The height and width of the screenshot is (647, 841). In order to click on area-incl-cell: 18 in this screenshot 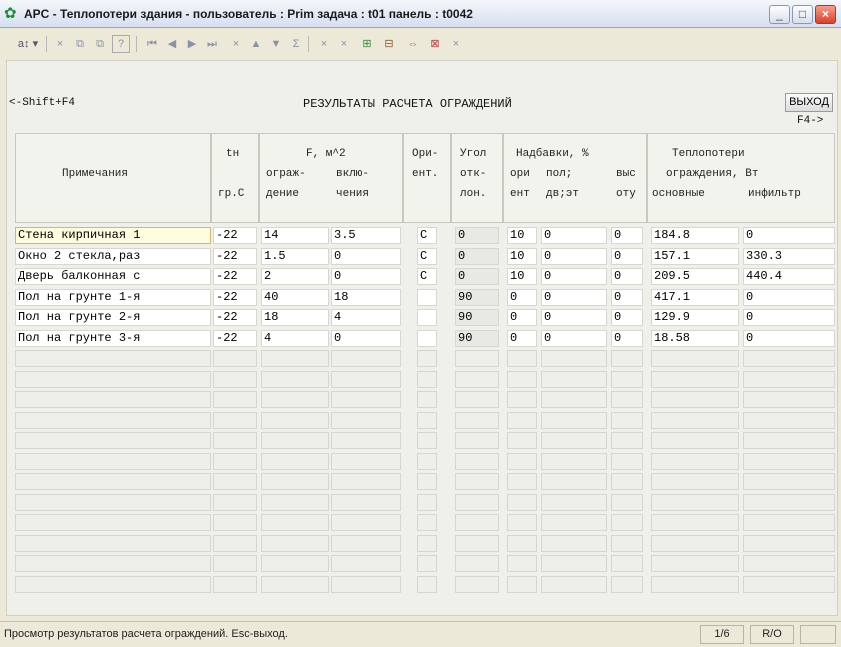, I will do `click(366, 297)`.